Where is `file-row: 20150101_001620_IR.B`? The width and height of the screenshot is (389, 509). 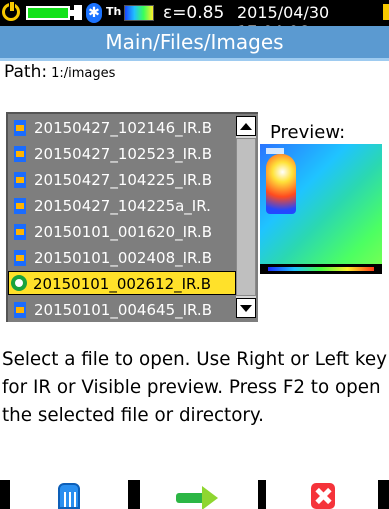 file-row: 20150101_001620_IR.B is located at coordinates (123, 232).